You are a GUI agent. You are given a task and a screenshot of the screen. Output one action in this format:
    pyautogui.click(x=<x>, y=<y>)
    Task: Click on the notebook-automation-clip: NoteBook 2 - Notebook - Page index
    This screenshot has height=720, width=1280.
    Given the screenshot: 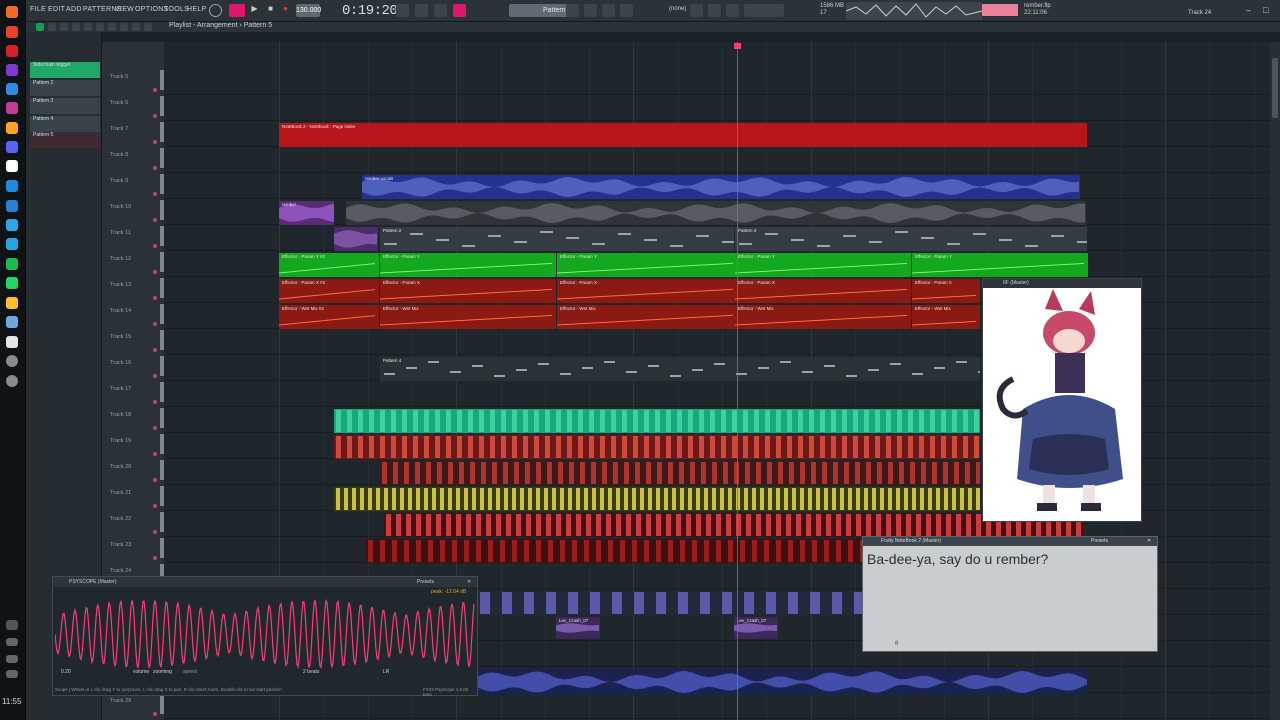 What is the action you would take?
    pyautogui.click(x=683, y=135)
    